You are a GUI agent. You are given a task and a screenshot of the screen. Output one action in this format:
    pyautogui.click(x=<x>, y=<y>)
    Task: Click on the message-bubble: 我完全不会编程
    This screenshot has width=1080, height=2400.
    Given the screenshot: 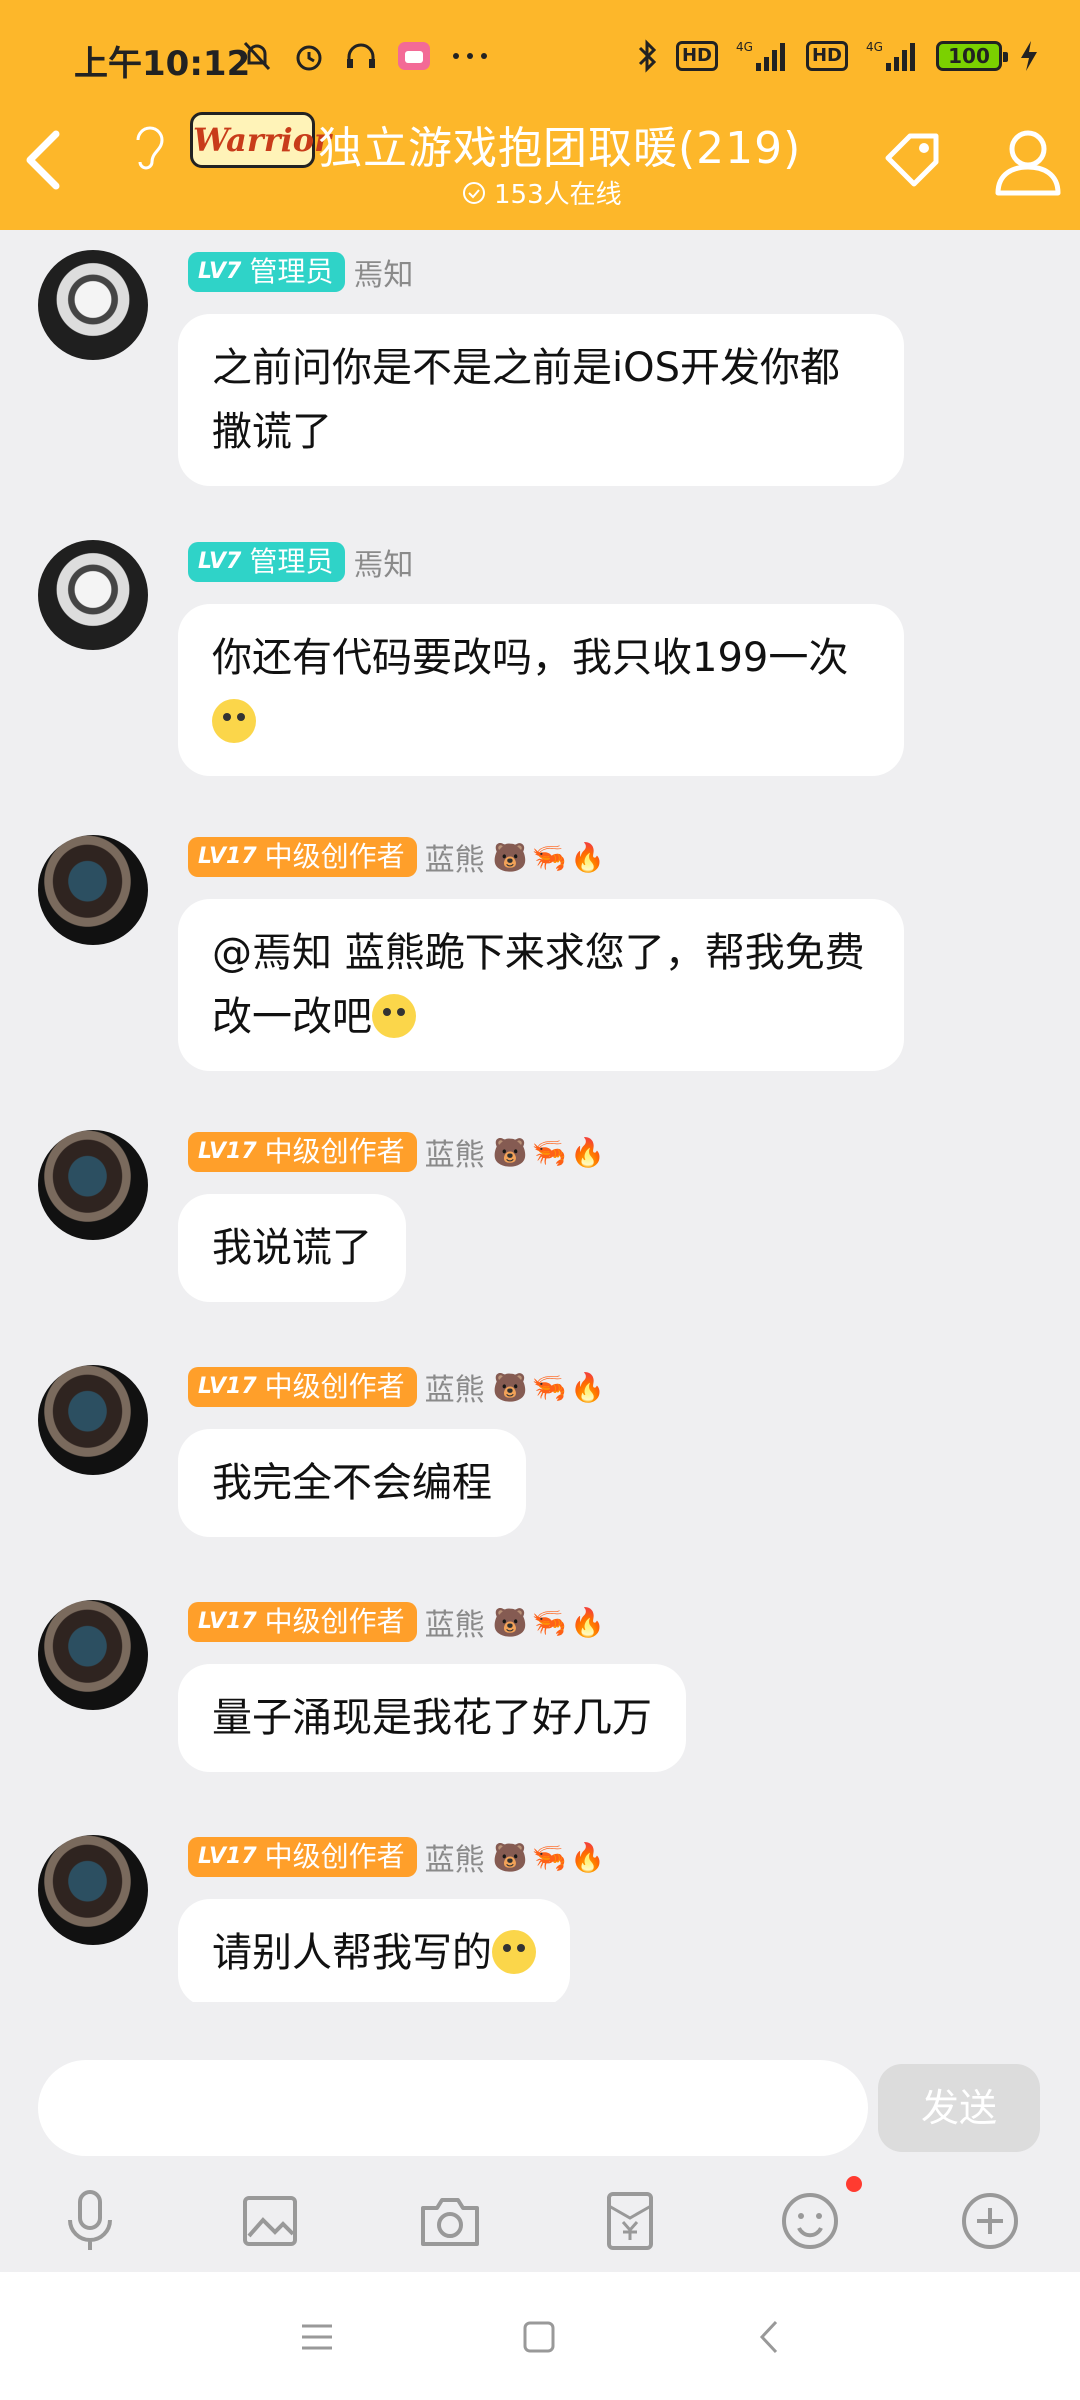 What is the action you would take?
    pyautogui.click(x=352, y=1483)
    